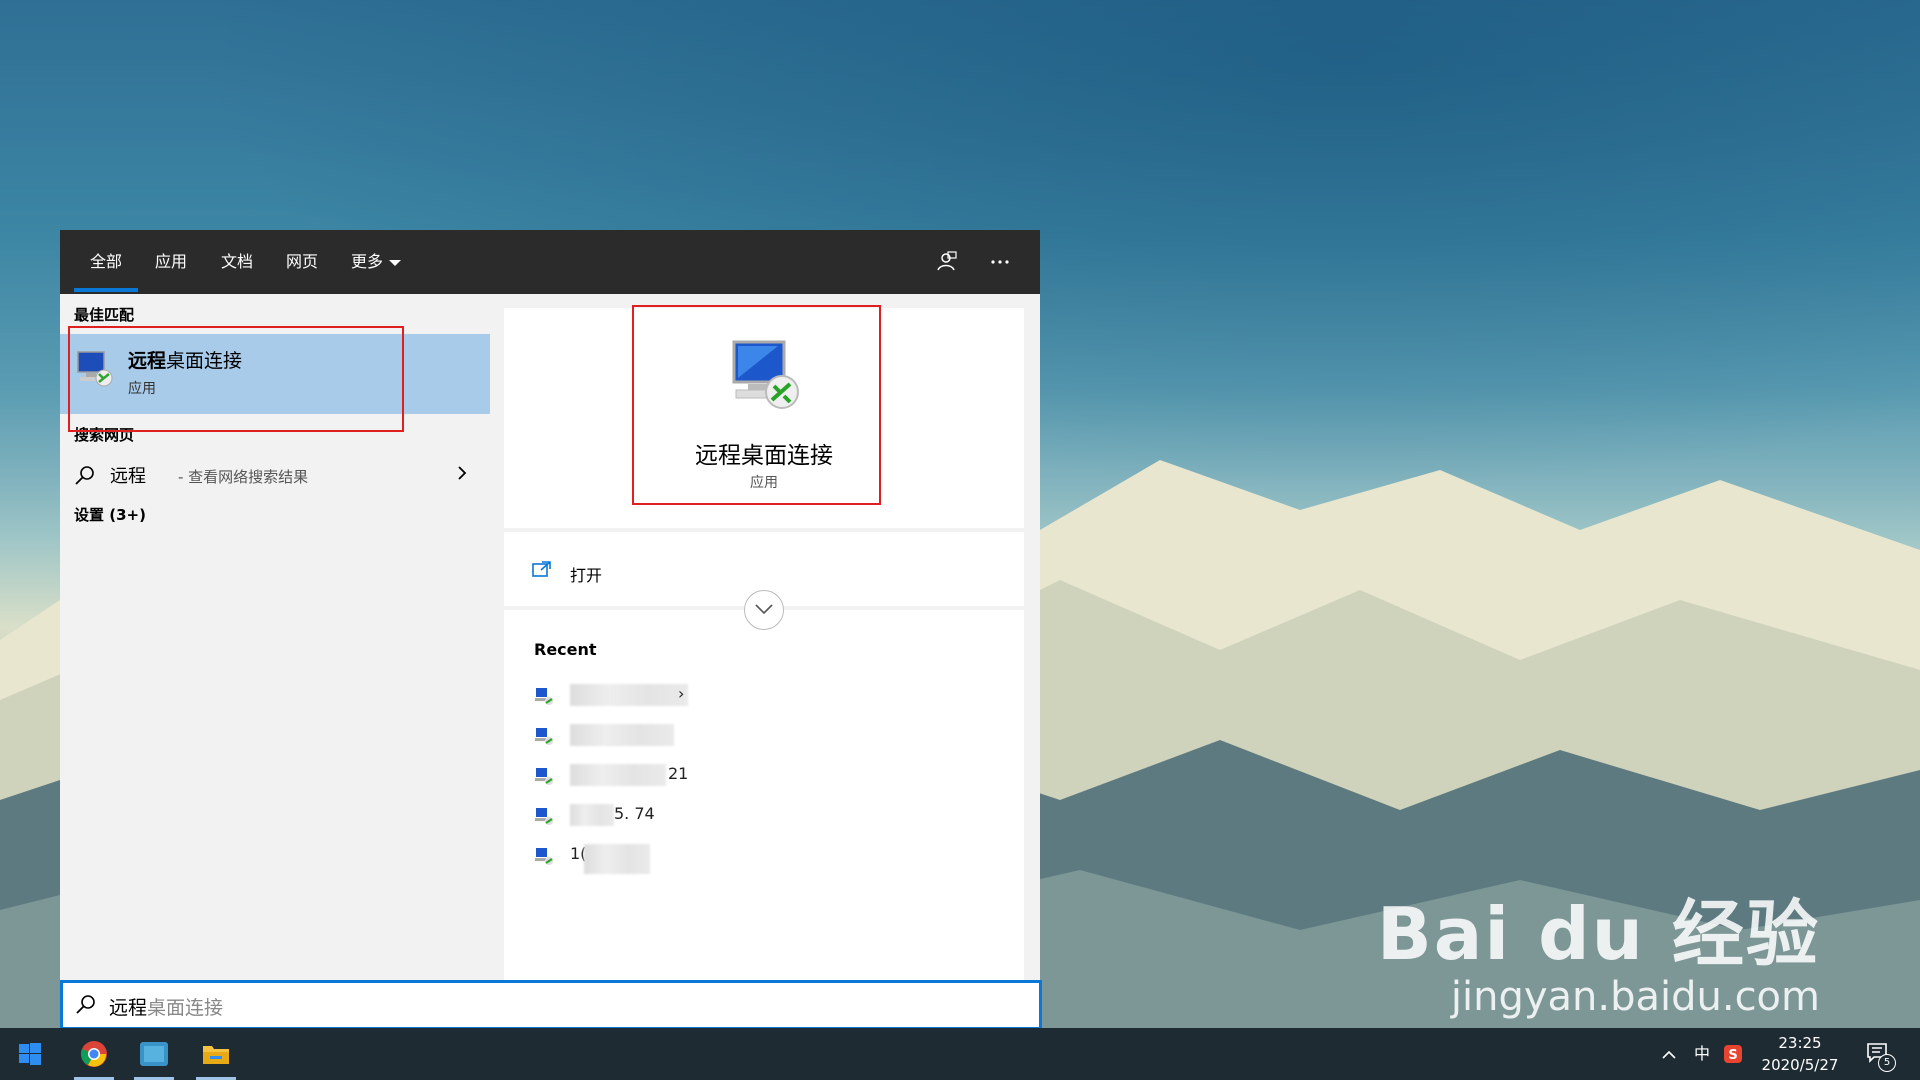 This screenshot has width=1920, height=1080. I want to click on tab-web: 网页, so click(302, 262).